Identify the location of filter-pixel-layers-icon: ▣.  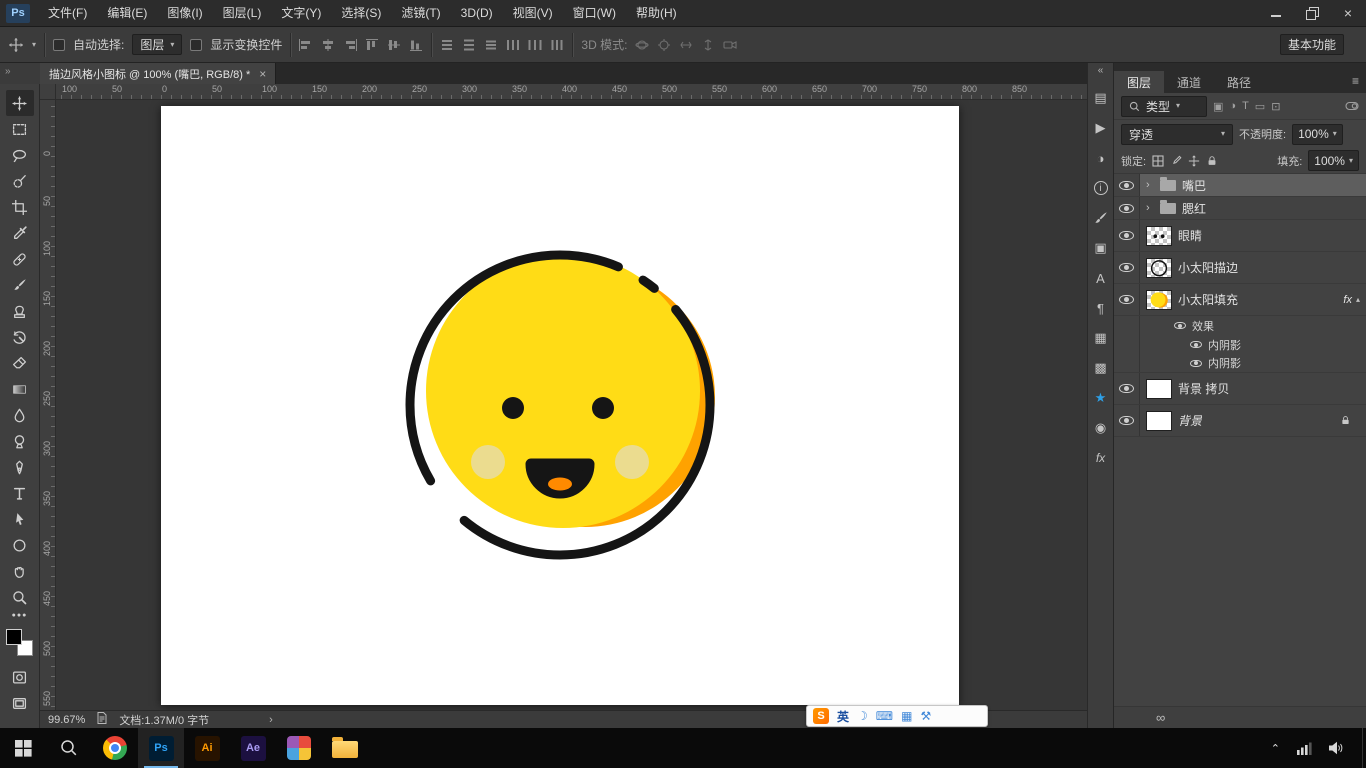
(1218, 106).